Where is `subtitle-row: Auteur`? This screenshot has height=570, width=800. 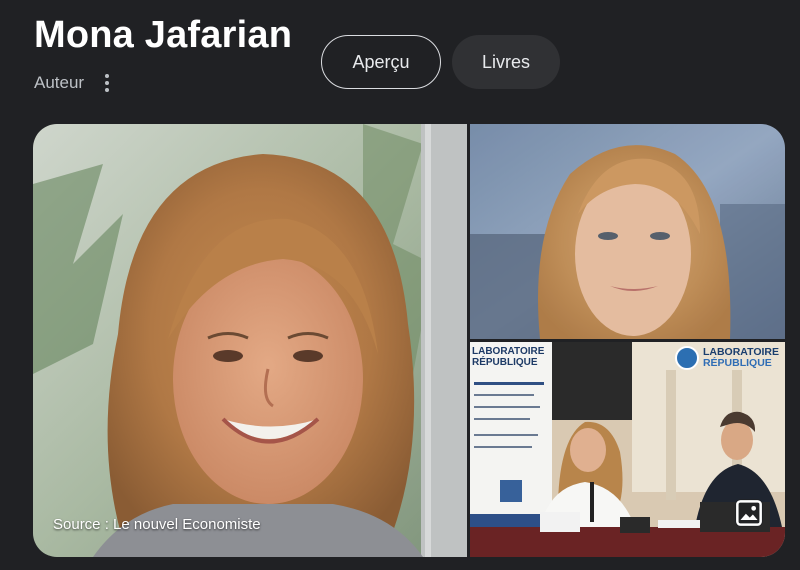 subtitle-row: Auteur is located at coordinates (74, 83).